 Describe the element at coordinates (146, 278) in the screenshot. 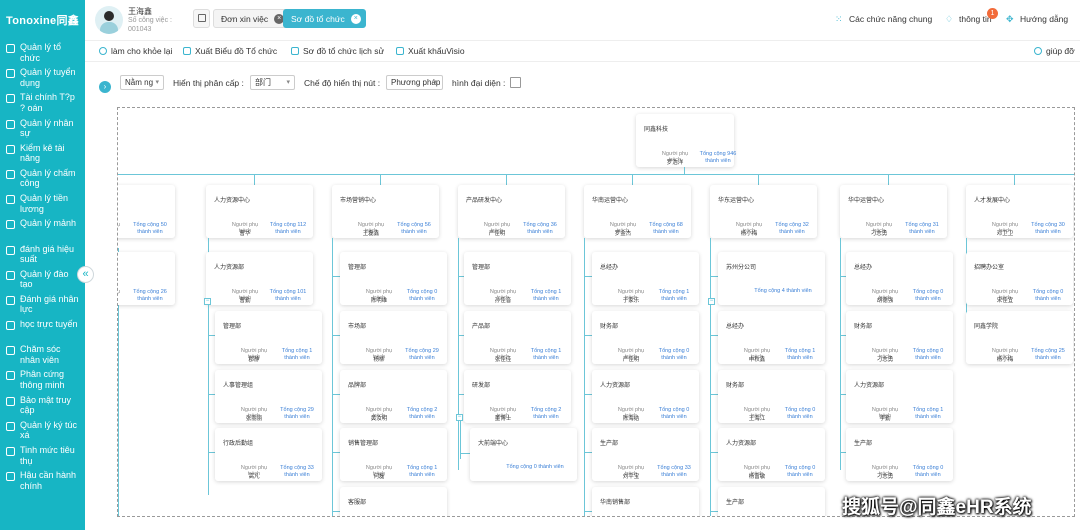

I see `org-node: Người phụ trách Tổng cộng 26 thành viên` at that location.